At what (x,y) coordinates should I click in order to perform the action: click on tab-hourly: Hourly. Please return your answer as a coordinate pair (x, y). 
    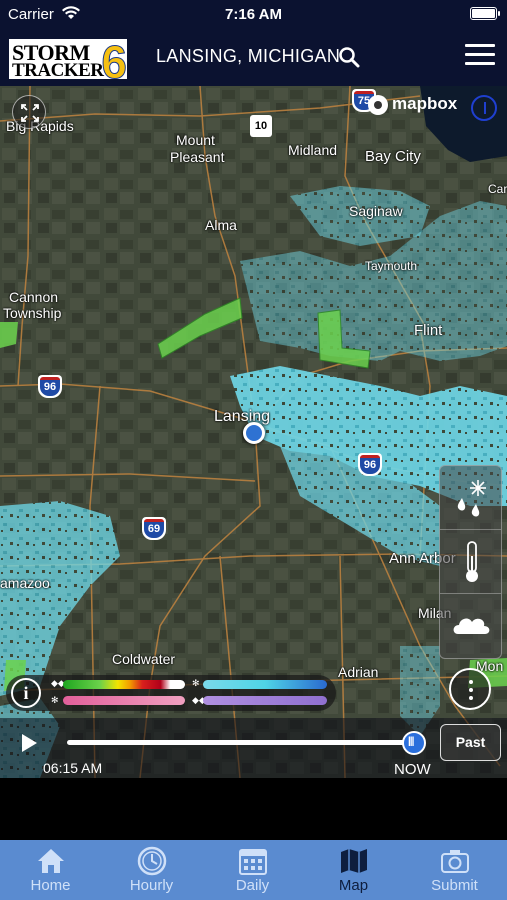
    Looking at the image, I should click on (151, 870).